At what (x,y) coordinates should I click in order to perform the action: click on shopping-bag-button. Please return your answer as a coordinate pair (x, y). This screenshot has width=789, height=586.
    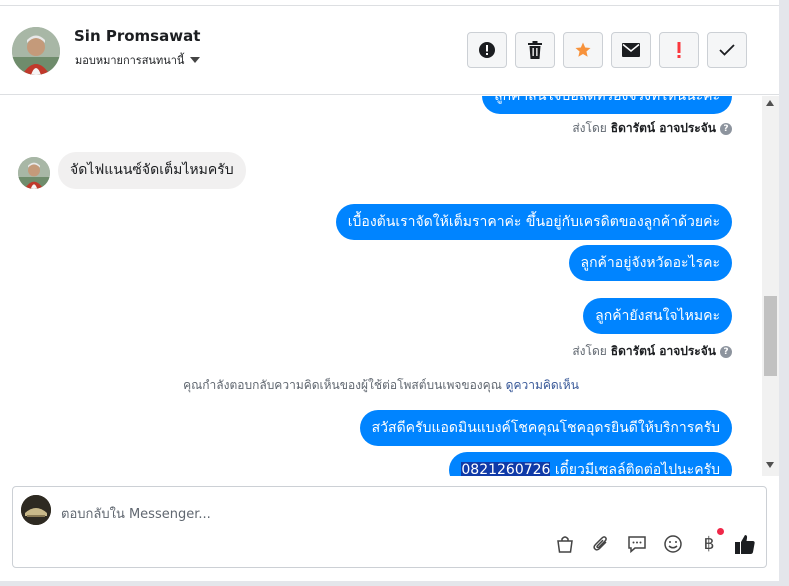
    Looking at the image, I should click on (565, 544).